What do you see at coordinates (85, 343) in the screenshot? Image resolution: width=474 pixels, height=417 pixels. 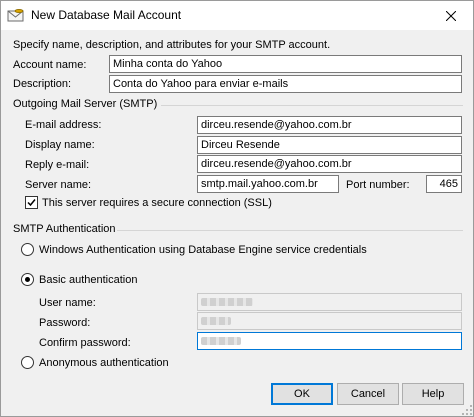 I see `confirm-password-label: Confirm password:` at bounding box center [85, 343].